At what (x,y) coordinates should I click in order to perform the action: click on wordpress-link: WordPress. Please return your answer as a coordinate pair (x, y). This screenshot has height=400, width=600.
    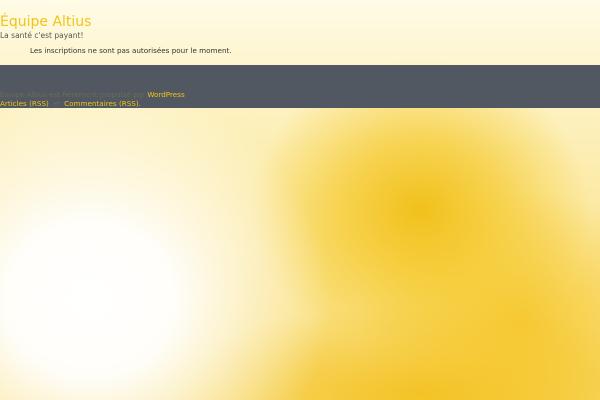
    Looking at the image, I should click on (165, 94).